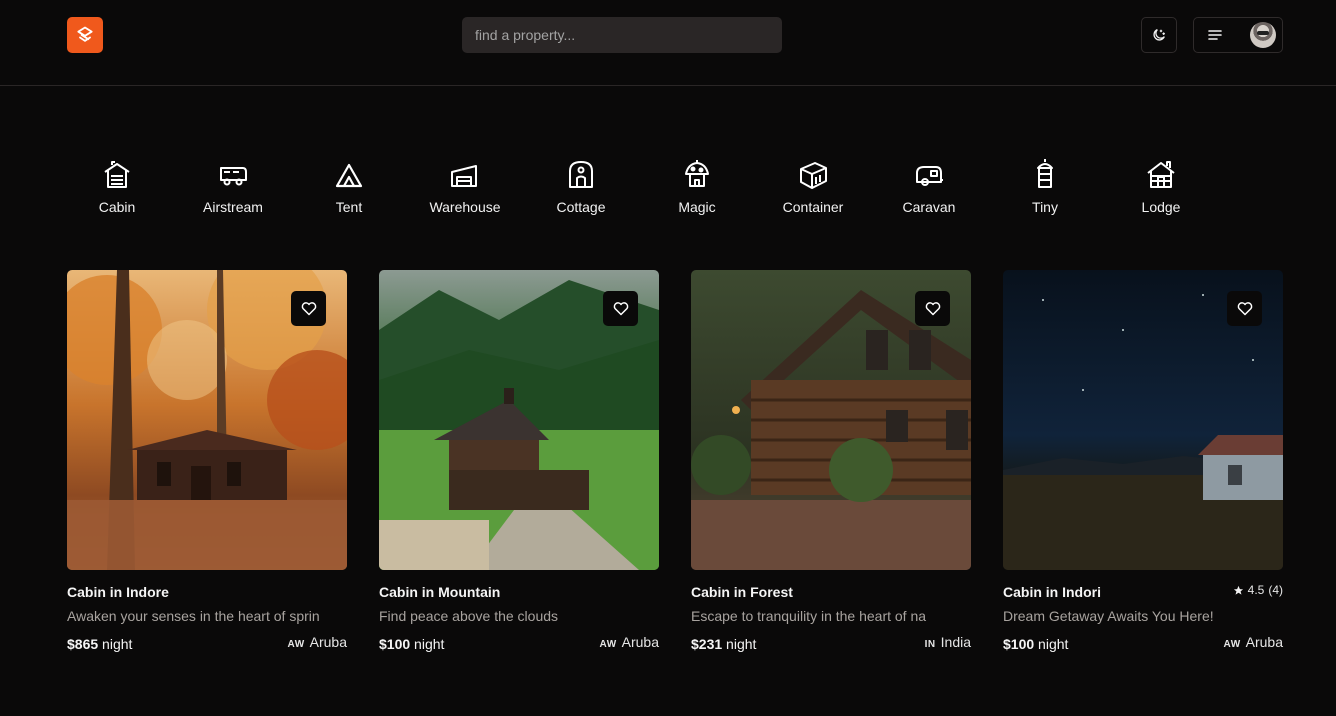  Describe the element at coordinates (233, 207) in the screenshot. I see `category-label: Airstream` at that location.